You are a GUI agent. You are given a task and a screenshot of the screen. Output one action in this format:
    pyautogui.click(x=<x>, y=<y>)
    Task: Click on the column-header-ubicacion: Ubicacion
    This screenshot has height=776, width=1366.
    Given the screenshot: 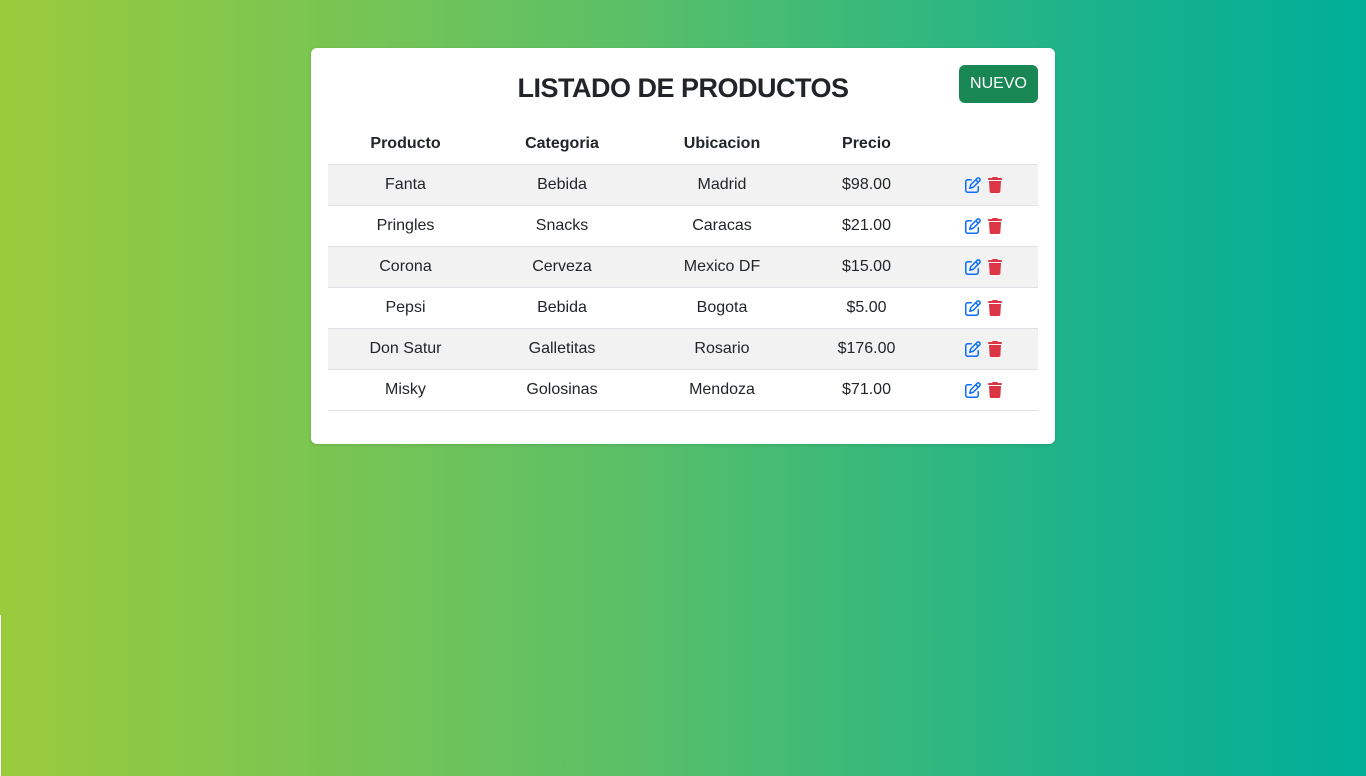 What is the action you would take?
    pyautogui.click(x=722, y=144)
    